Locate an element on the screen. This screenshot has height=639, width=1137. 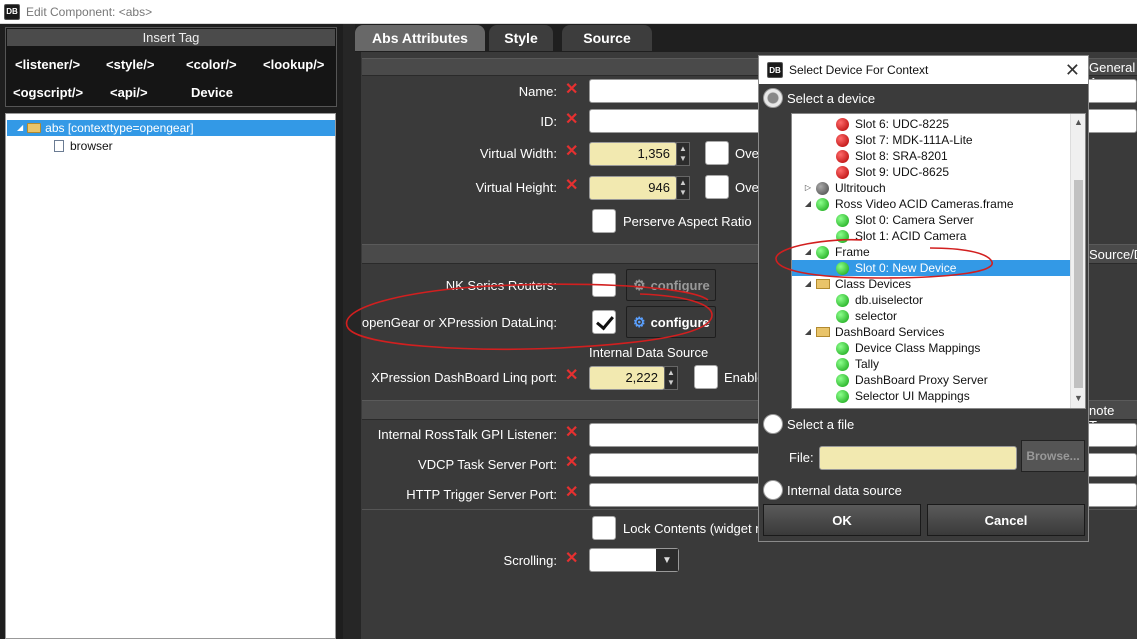
red-annotation-marks is located at coordinates (669, 294).